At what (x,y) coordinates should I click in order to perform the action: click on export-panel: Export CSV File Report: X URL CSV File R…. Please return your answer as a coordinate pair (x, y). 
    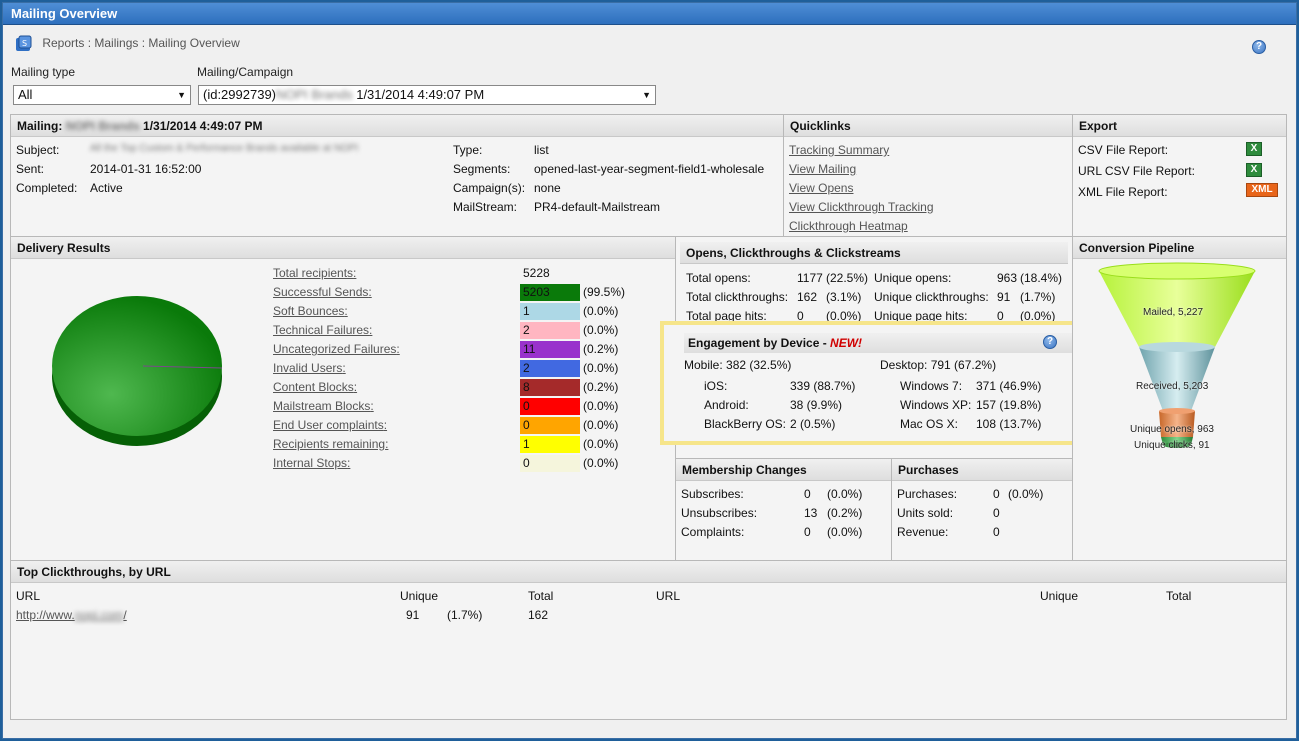
    Looking at the image, I should click on (1179, 175).